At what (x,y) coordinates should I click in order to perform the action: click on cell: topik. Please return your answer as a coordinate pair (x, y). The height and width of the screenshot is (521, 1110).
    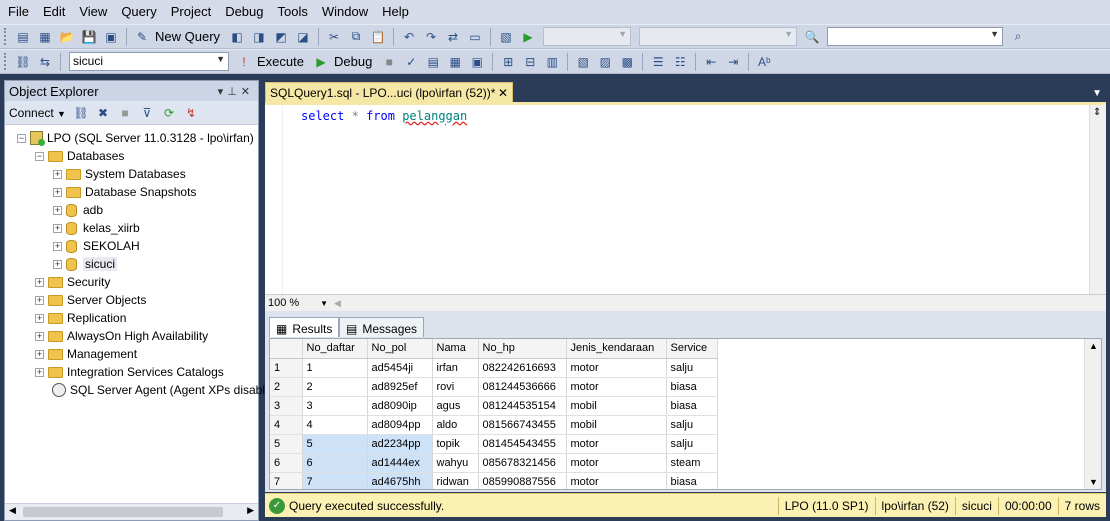
    Looking at the image, I should click on (455, 444).